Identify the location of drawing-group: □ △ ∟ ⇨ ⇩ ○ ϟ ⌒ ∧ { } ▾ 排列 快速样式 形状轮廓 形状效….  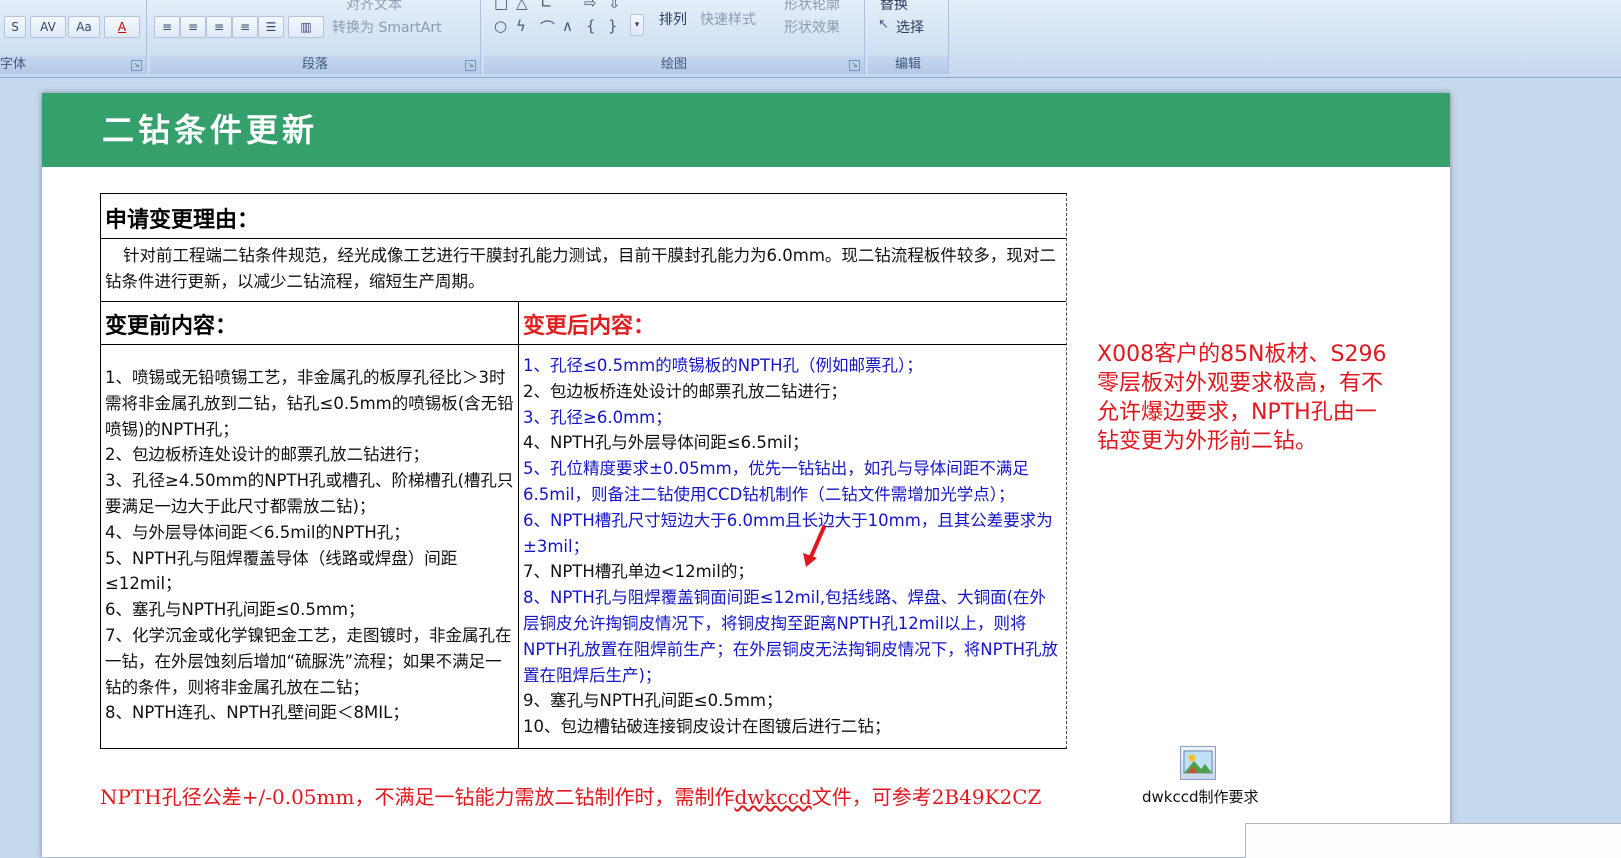
(674, 37).